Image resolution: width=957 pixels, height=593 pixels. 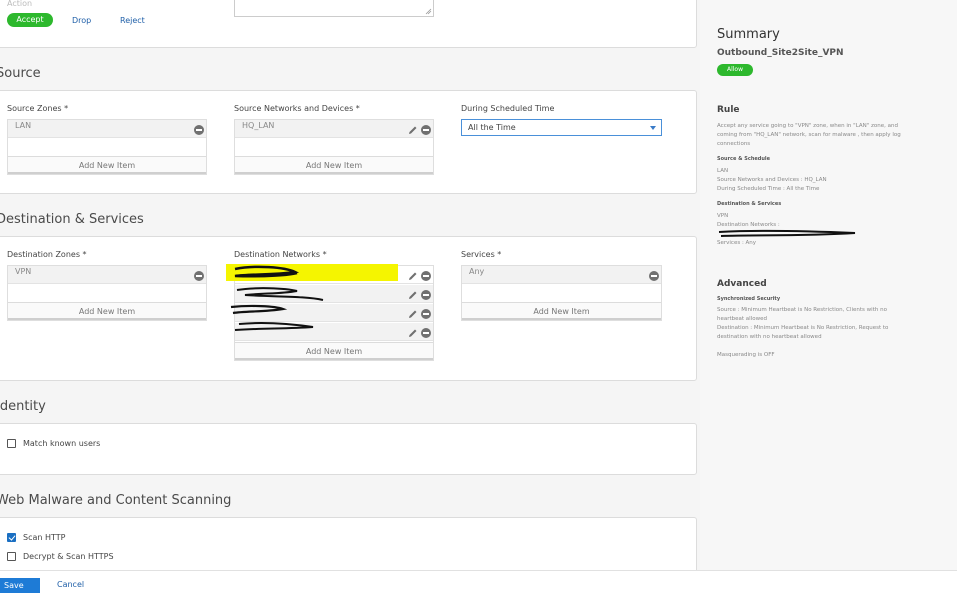 What do you see at coordinates (107, 275) in the screenshot?
I see `list-item: VPN` at bounding box center [107, 275].